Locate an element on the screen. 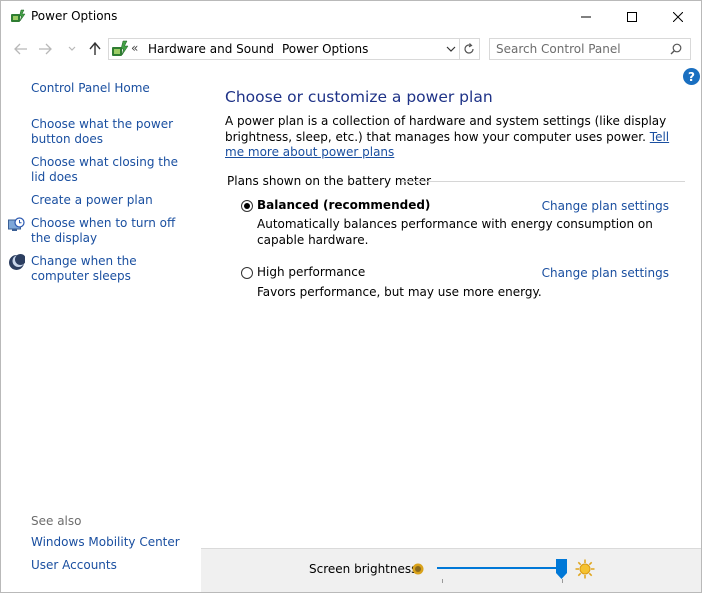 The width and height of the screenshot is (702, 593). maximize-button is located at coordinates (632, 16).